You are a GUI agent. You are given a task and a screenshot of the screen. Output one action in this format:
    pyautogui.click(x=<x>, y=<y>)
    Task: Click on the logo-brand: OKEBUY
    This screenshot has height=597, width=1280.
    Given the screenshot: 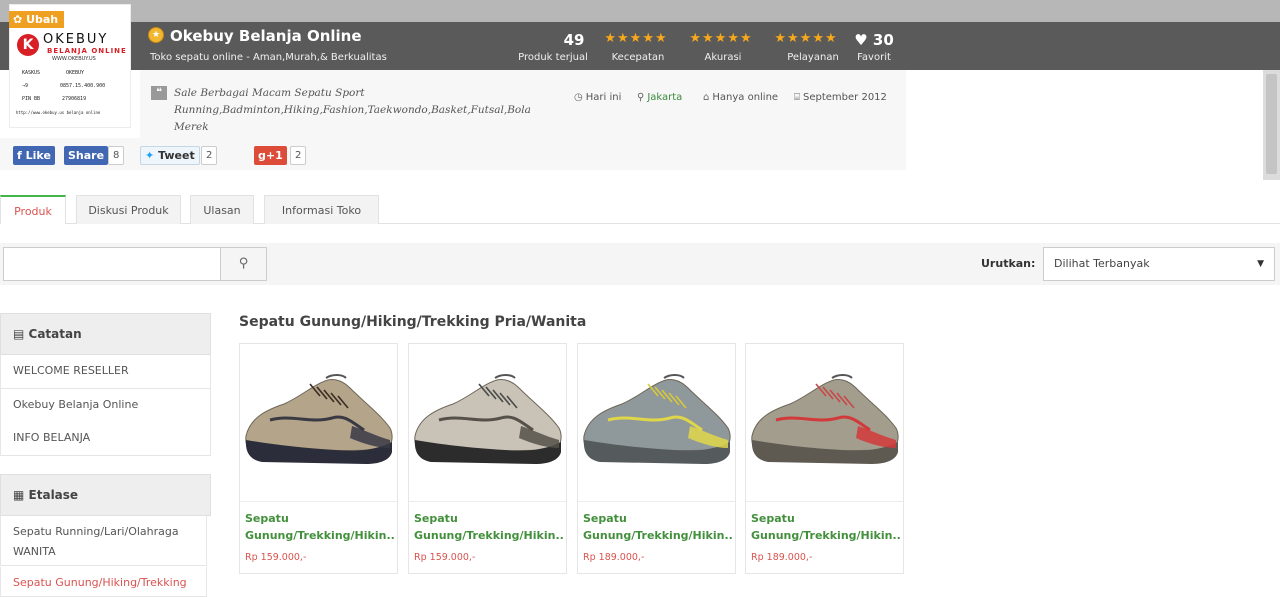 What is the action you would take?
    pyautogui.click(x=76, y=39)
    